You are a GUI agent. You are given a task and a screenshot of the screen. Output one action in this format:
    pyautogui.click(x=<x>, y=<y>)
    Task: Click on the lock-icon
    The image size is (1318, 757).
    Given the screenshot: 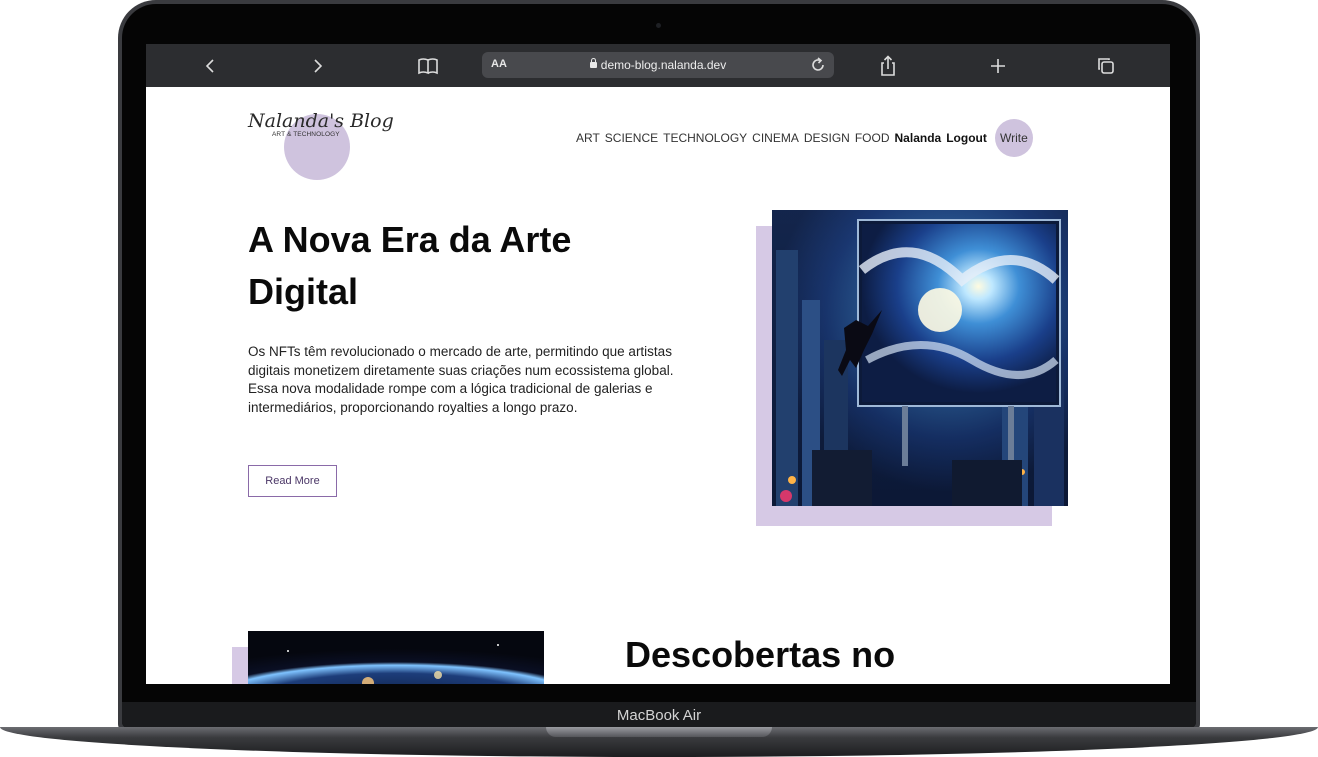 What is the action you would take?
    pyautogui.click(x=593, y=63)
    